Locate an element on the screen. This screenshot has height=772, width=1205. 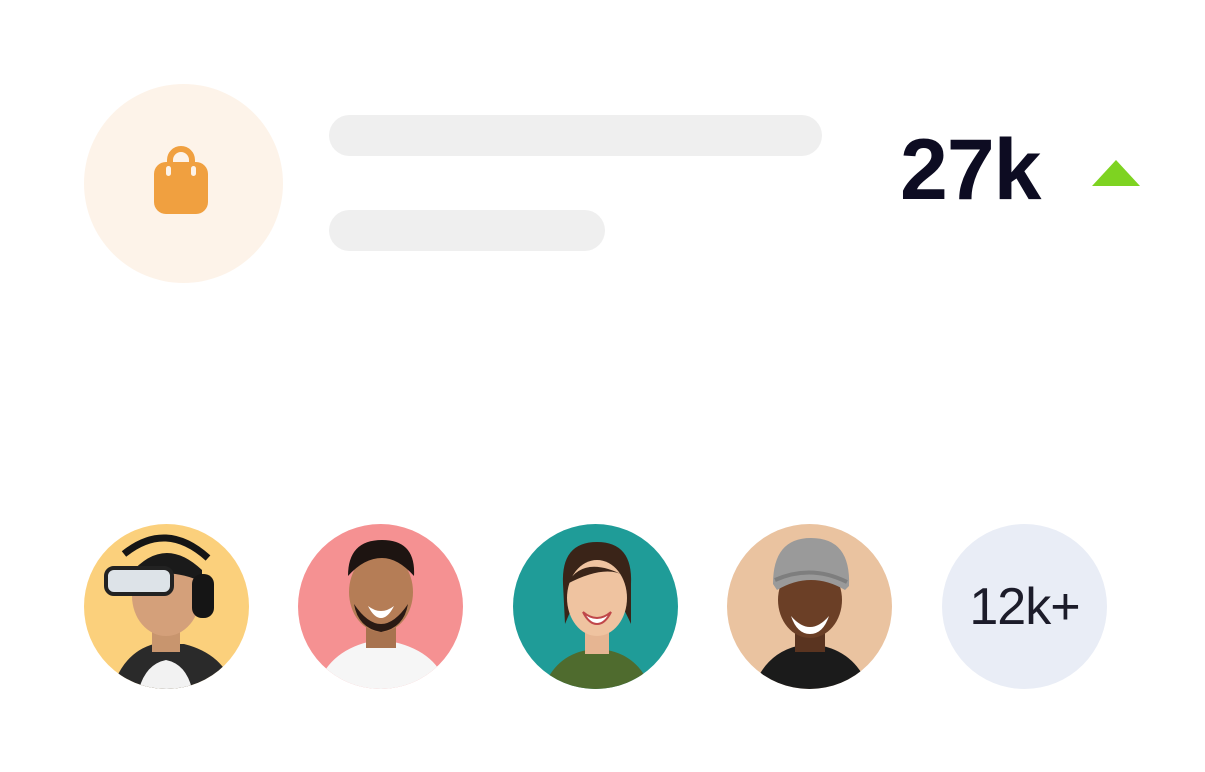
trend-up-icon is located at coordinates (1116, 173).